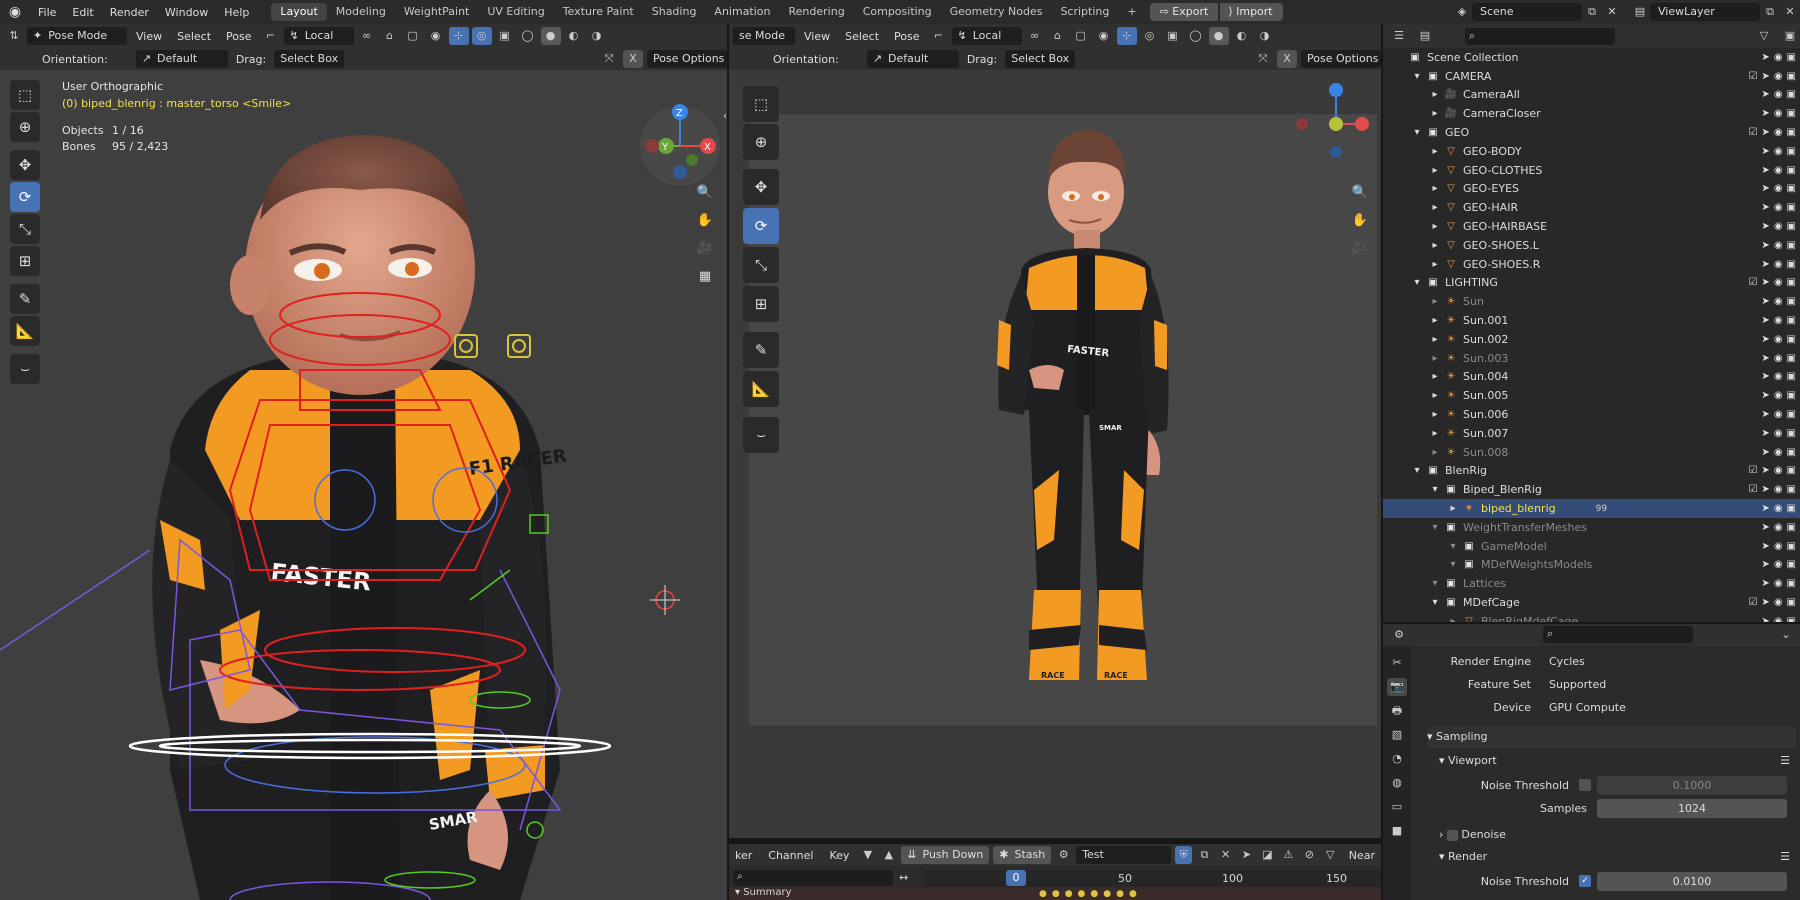 The height and width of the screenshot is (900, 1800). I want to click on hide-icon: ⊘, so click(1309, 855).